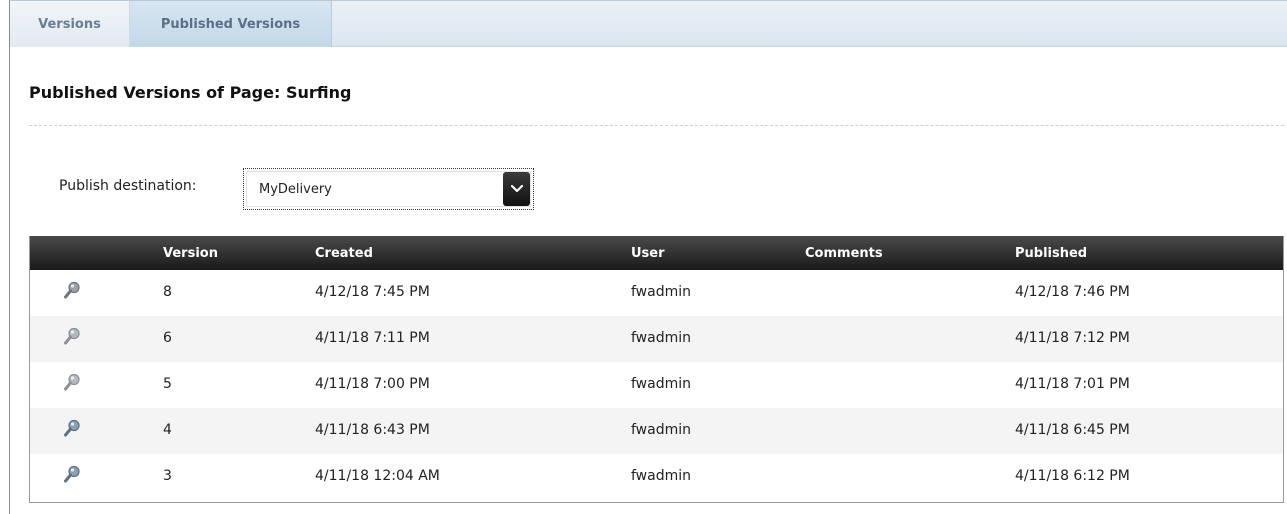 This screenshot has width=1287, height=514. What do you see at coordinates (1072, 430) in the screenshot?
I see `published-cell: 4/11/18 6:45 PM` at bounding box center [1072, 430].